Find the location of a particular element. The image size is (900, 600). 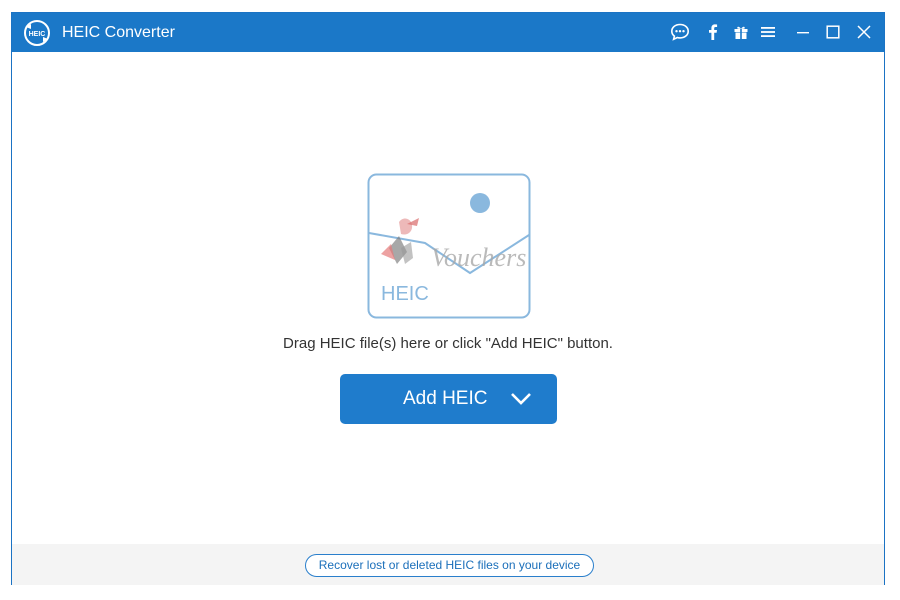

window-title: HEIC Converter is located at coordinates (118, 32).